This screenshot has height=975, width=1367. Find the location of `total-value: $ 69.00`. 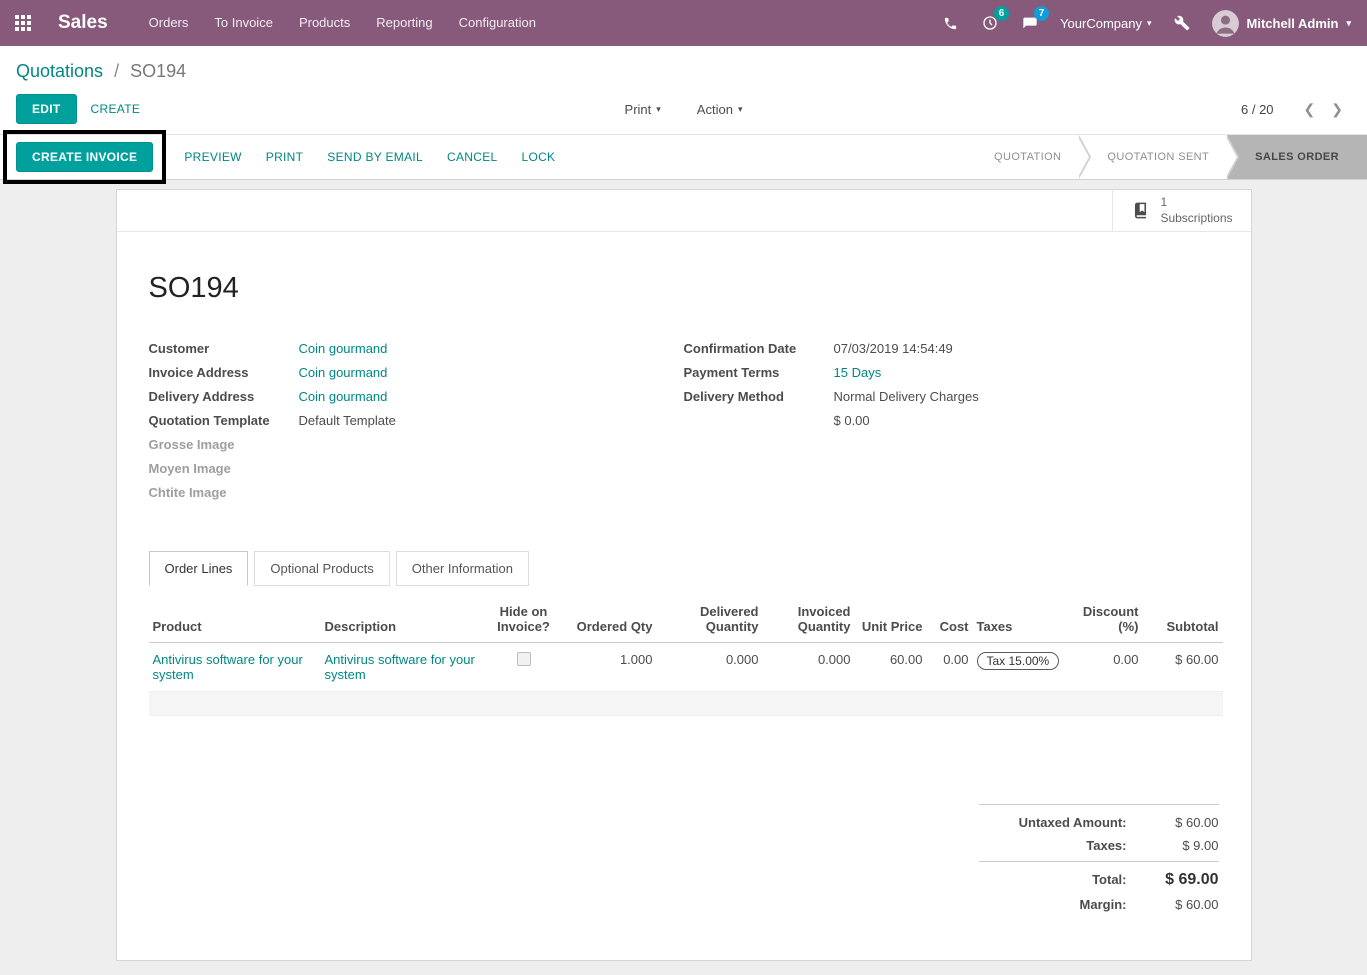

total-value: $ 69.00 is located at coordinates (1192, 879).